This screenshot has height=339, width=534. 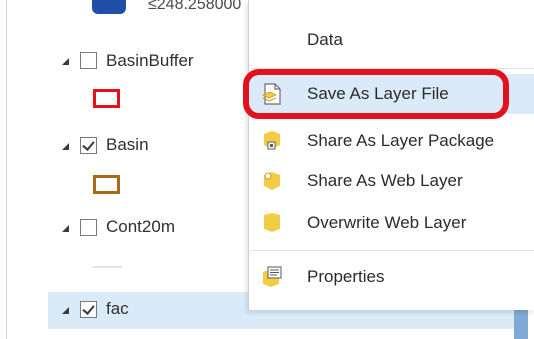 I want to click on web-layer-icon, so click(x=272, y=181).